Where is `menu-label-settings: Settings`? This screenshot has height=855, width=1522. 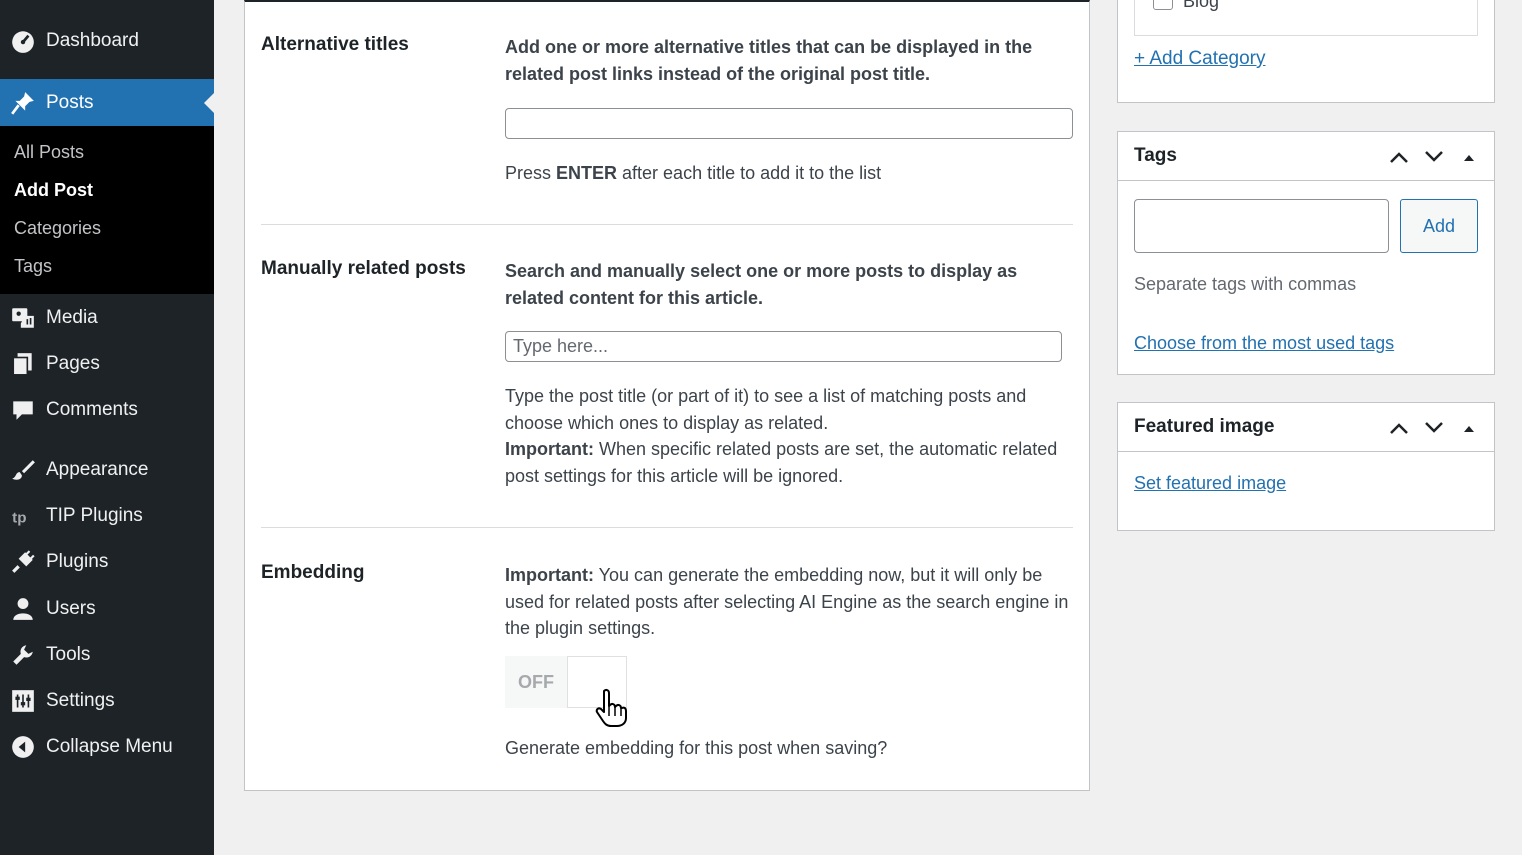
menu-label-settings: Settings is located at coordinates (80, 700).